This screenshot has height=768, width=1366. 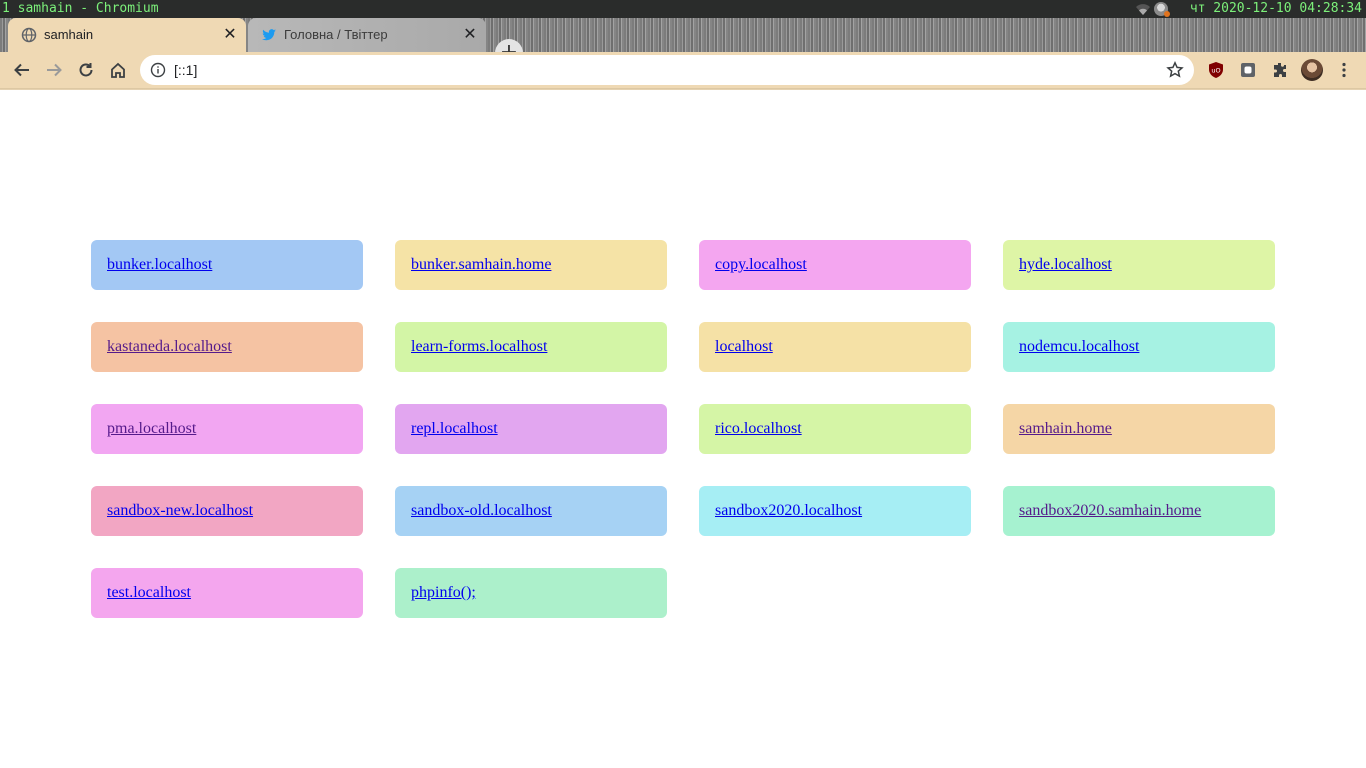 I want to click on clock: чт 2020-12-10 04:28:34, so click(x=1275, y=8).